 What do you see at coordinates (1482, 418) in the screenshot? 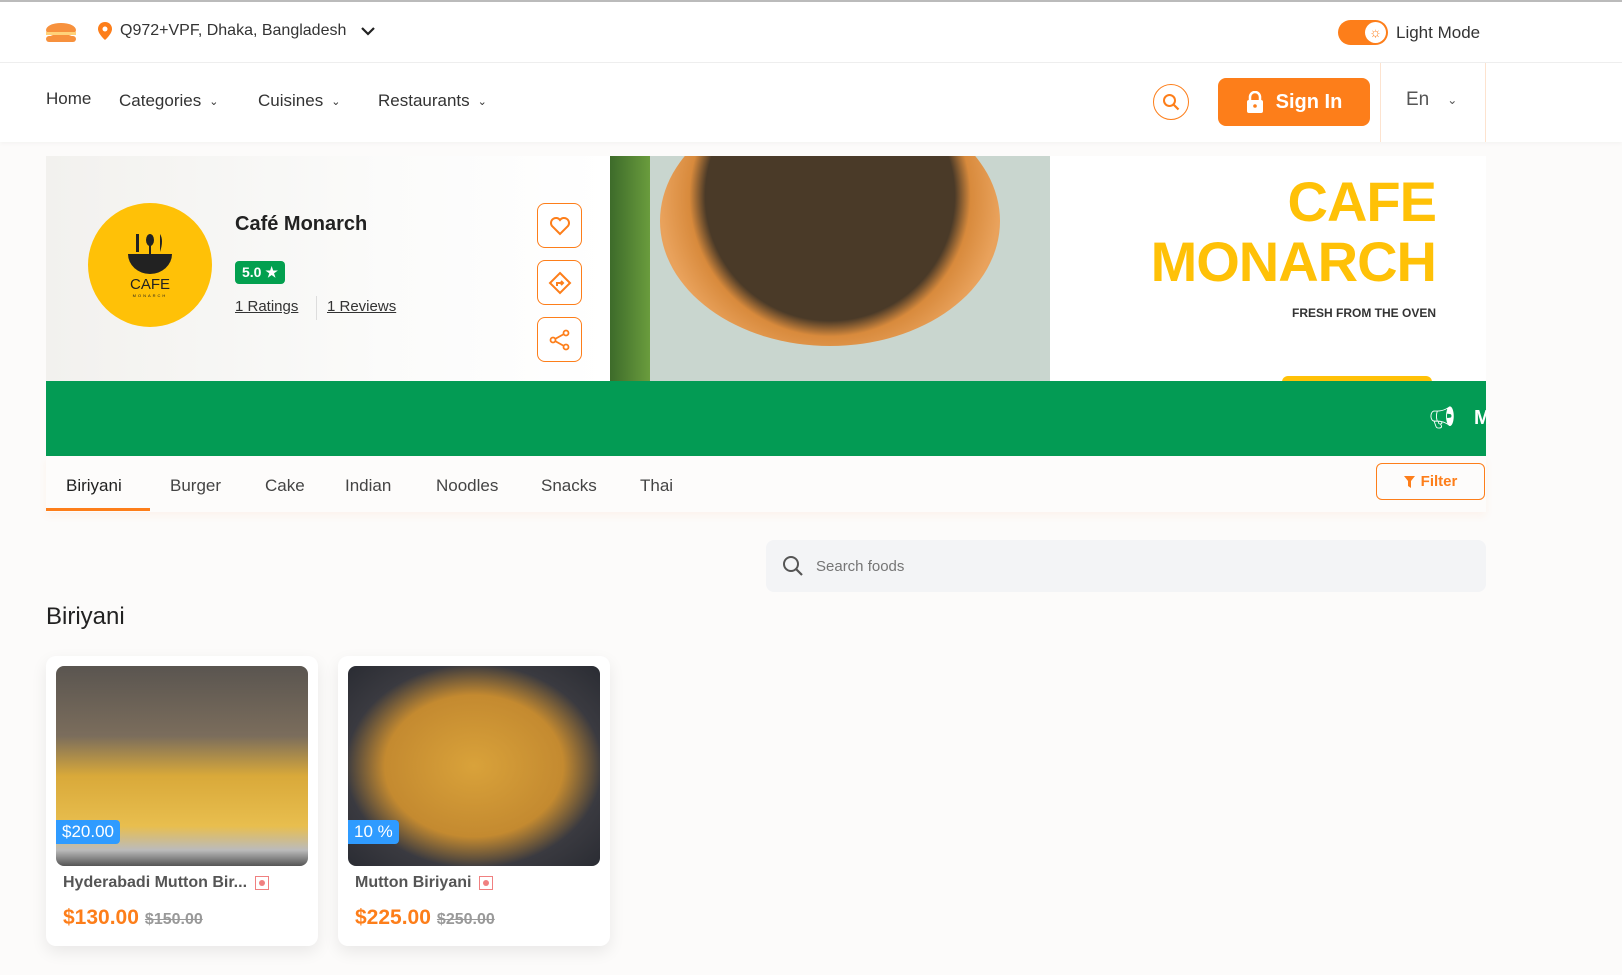
I see `announcement-text: M` at bounding box center [1482, 418].